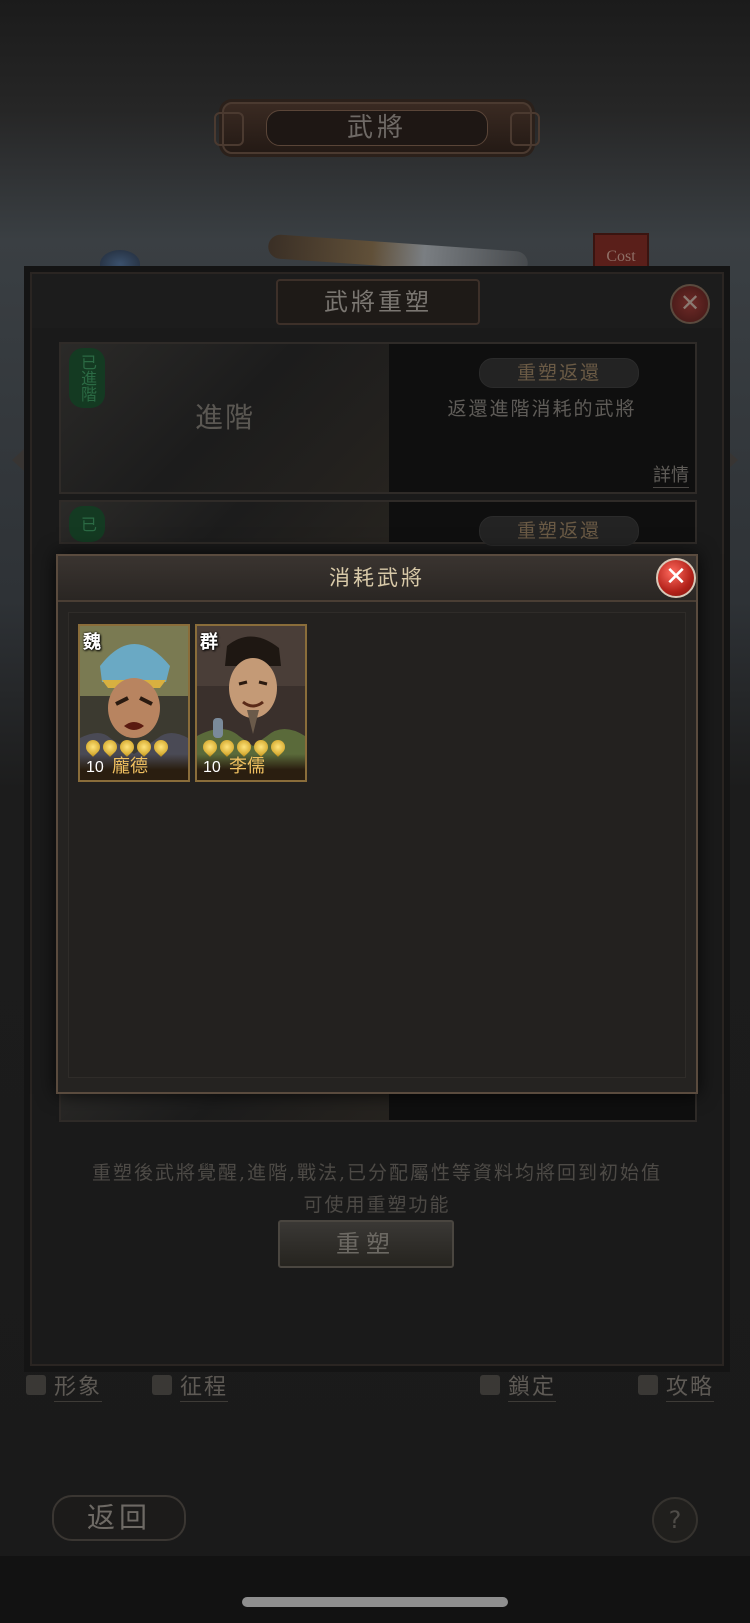 This screenshot has height=1623, width=750. What do you see at coordinates (690, 1385) in the screenshot?
I see `toolbar-label: 攻略` at bounding box center [690, 1385].